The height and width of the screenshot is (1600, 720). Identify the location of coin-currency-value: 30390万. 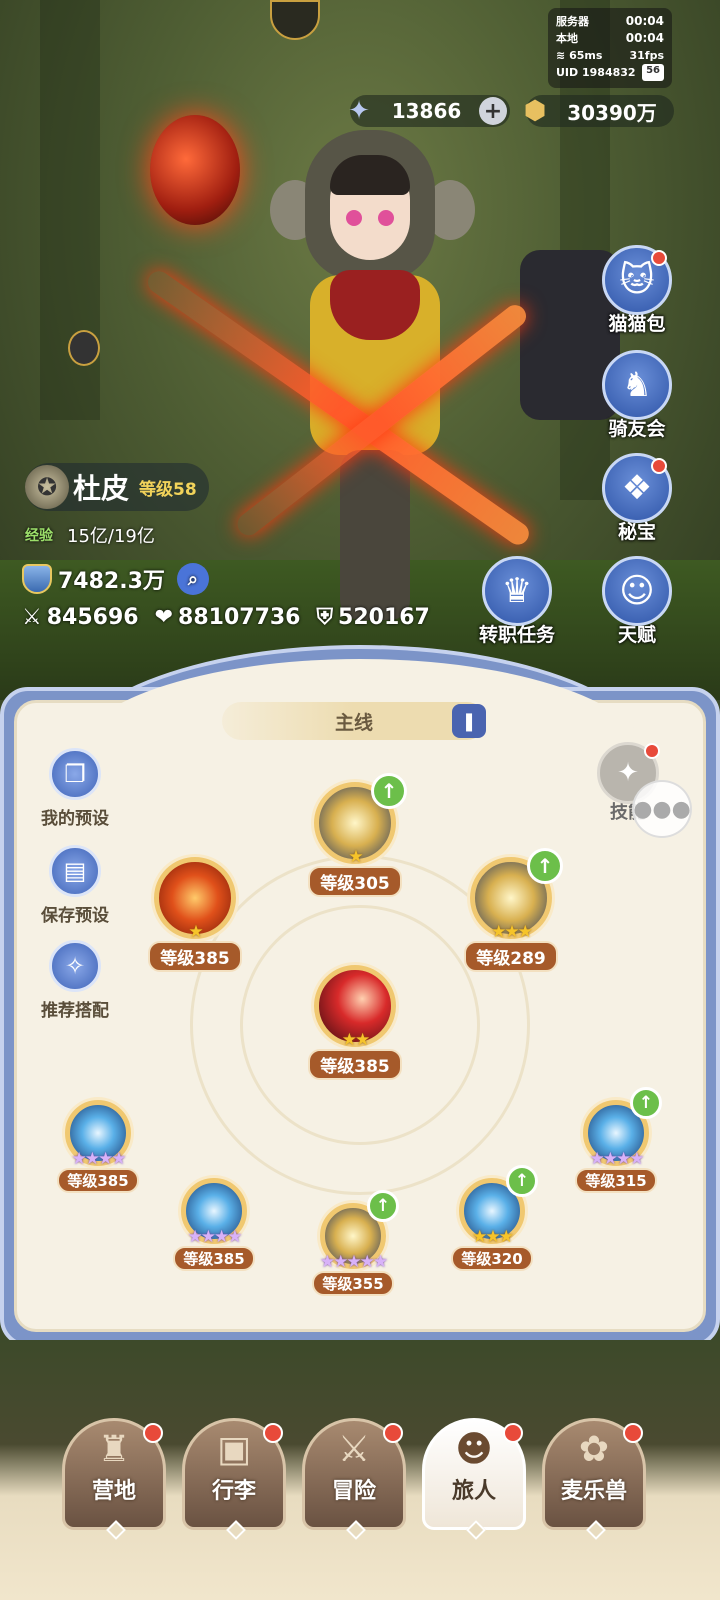
(612, 112).